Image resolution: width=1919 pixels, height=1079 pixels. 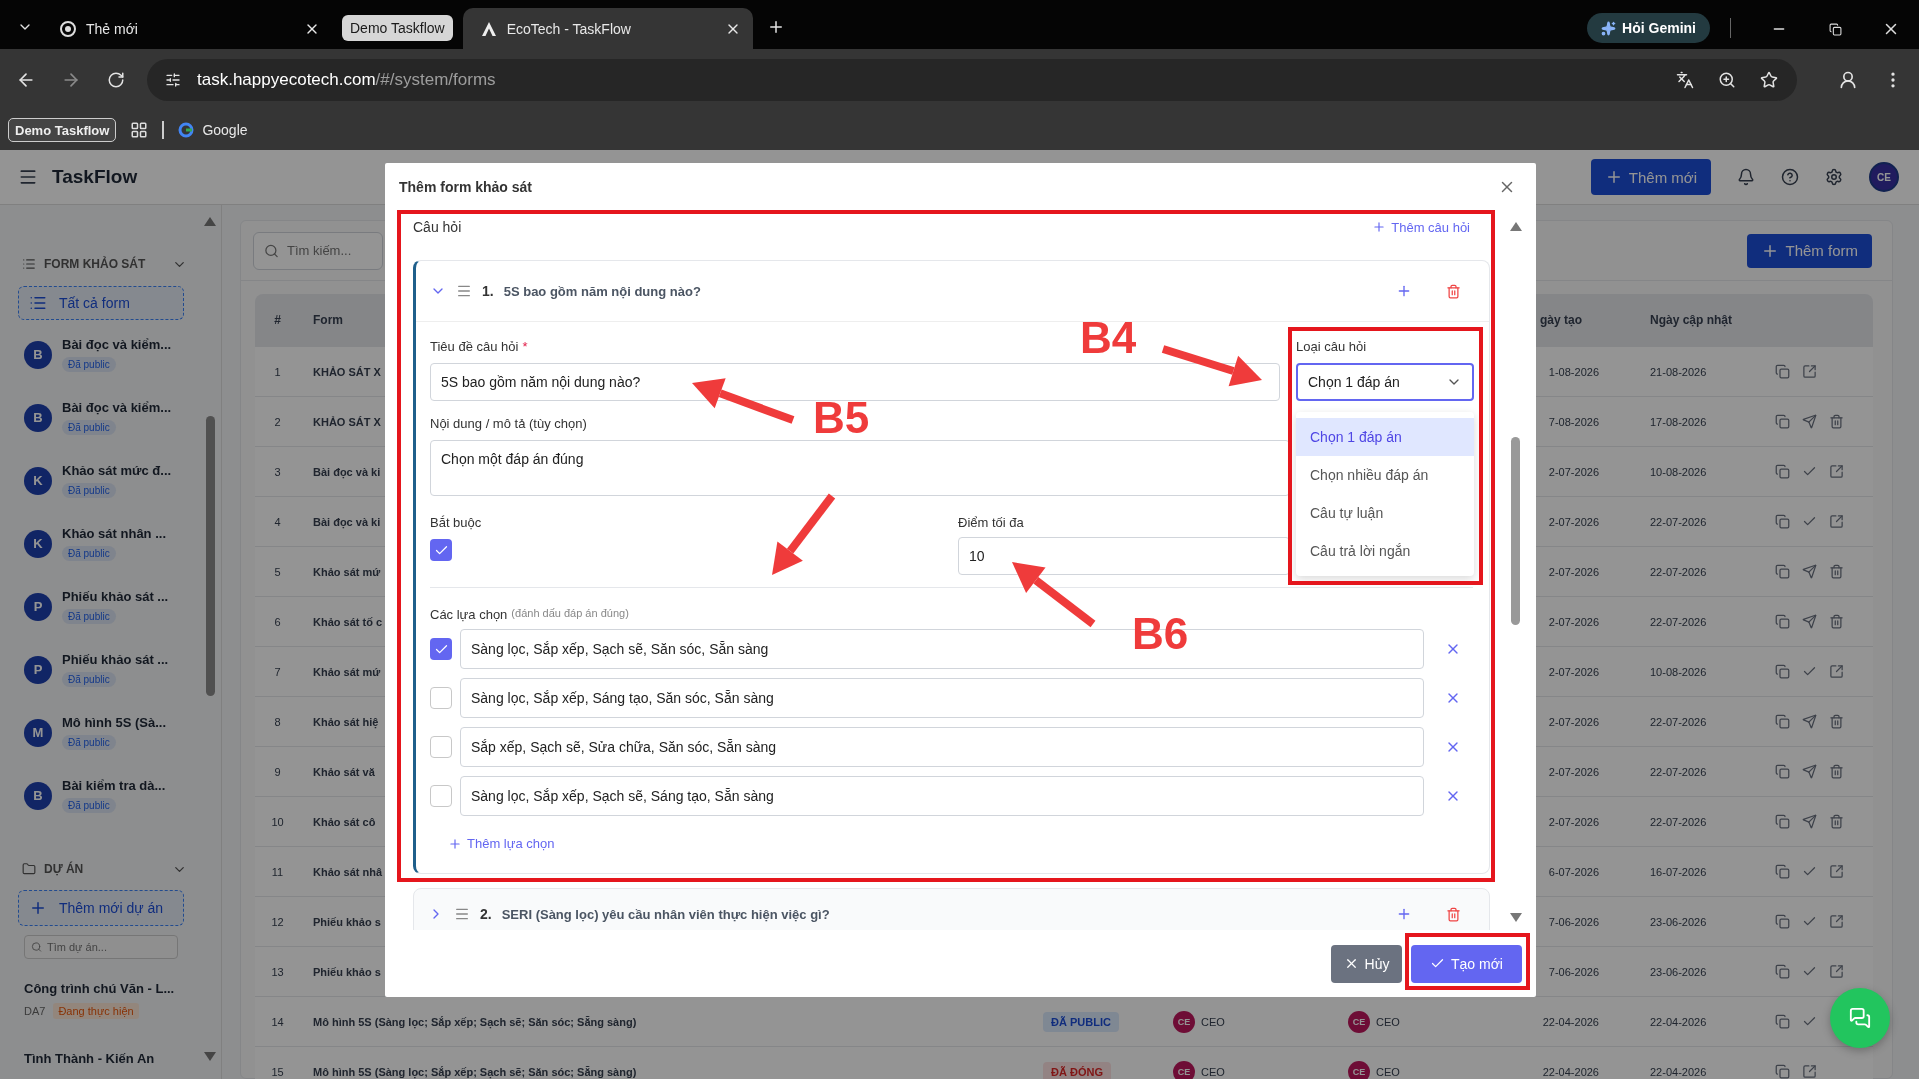 What do you see at coordinates (1834, 177) in the screenshot?
I see `settings-icon` at bounding box center [1834, 177].